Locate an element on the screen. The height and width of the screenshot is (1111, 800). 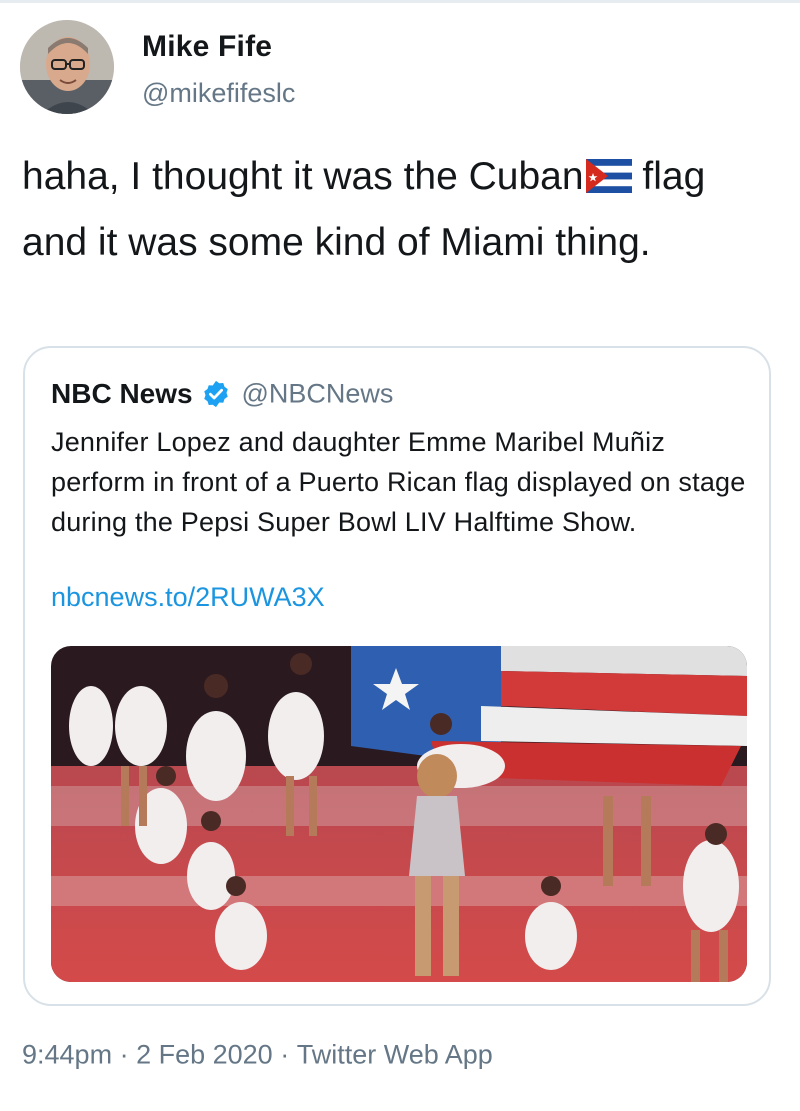
author-handle: @mikefifeslc is located at coordinates (218, 93).